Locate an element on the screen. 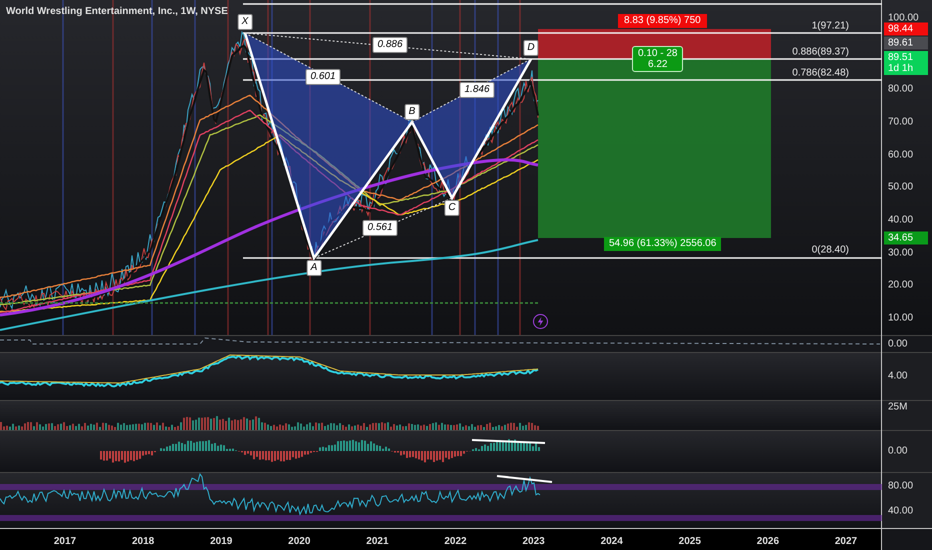 The image size is (932, 550). fib-level-label: 0.886(89.37) is located at coordinates (820, 53).